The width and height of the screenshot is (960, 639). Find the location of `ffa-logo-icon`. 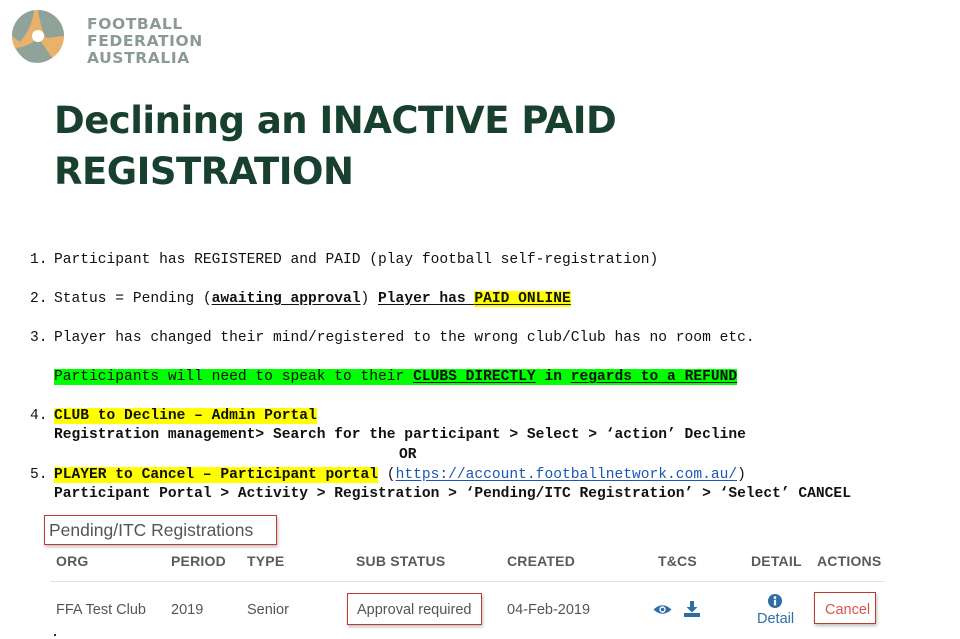

ffa-logo-icon is located at coordinates (37, 36).